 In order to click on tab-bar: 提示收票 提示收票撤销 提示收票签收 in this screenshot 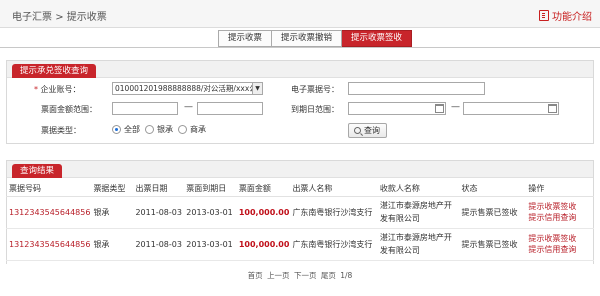, I will do `click(315, 38)`.